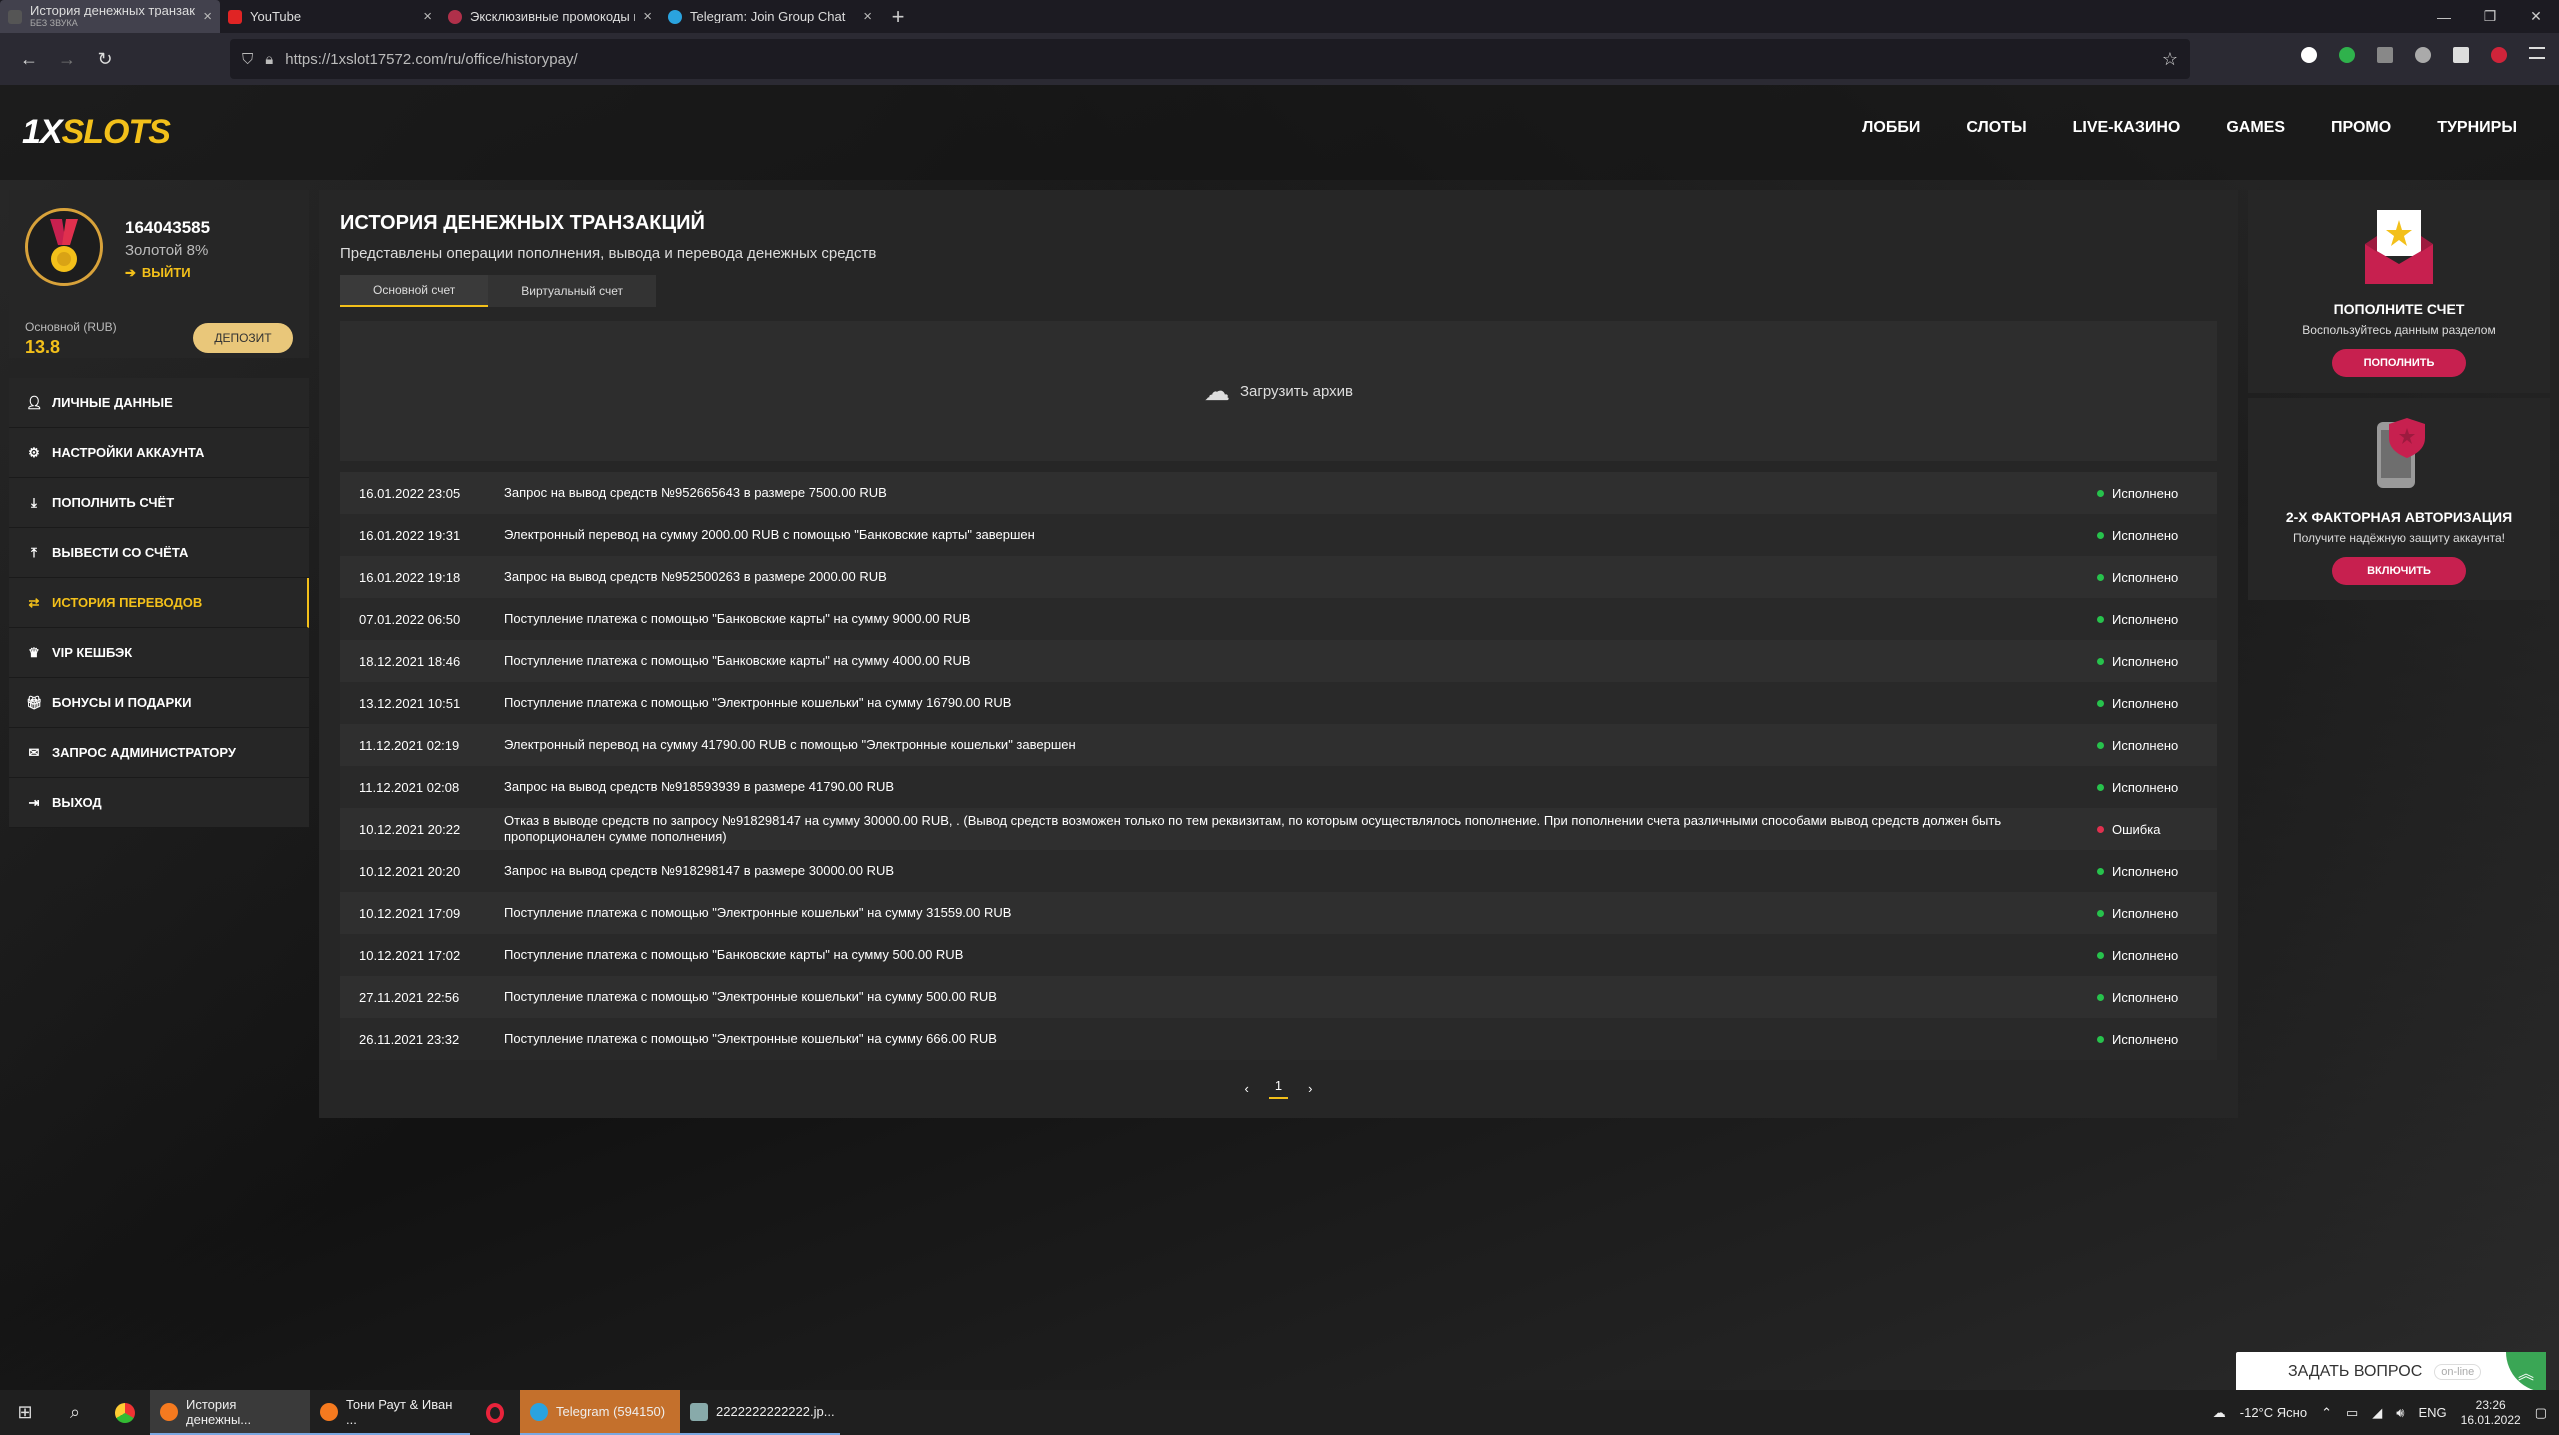 The height and width of the screenshot is (1435, 2559). What do you see at coordinates (2432, 1412) in the screenshot?
I see `language-indicator: ENG` at bounding box center [2432, 1412].